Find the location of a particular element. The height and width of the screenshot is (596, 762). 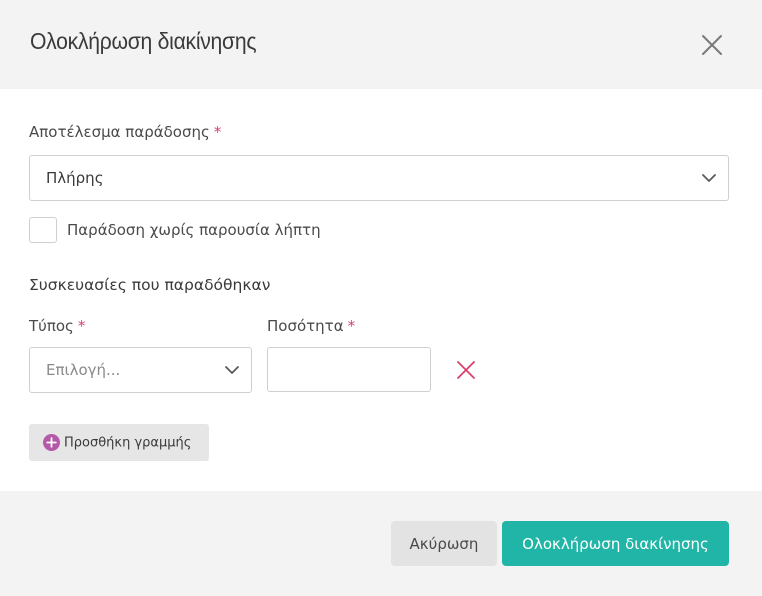

quantity-label: Ποσότητα * is located at coordinates (311, 326).